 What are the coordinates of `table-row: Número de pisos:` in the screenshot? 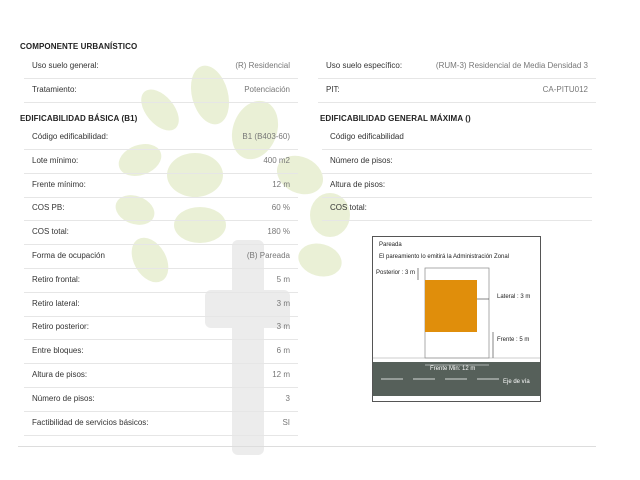 It's located at (457, 161).